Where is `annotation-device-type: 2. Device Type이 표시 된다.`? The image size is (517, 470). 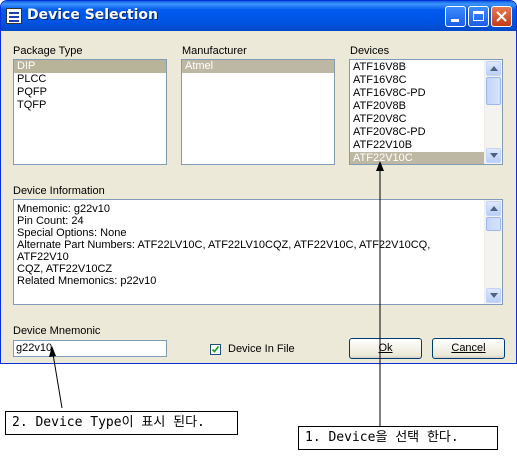
annotation-device-type: 2. Device Type이 표시 된다. is located at coordinates (121, 423).